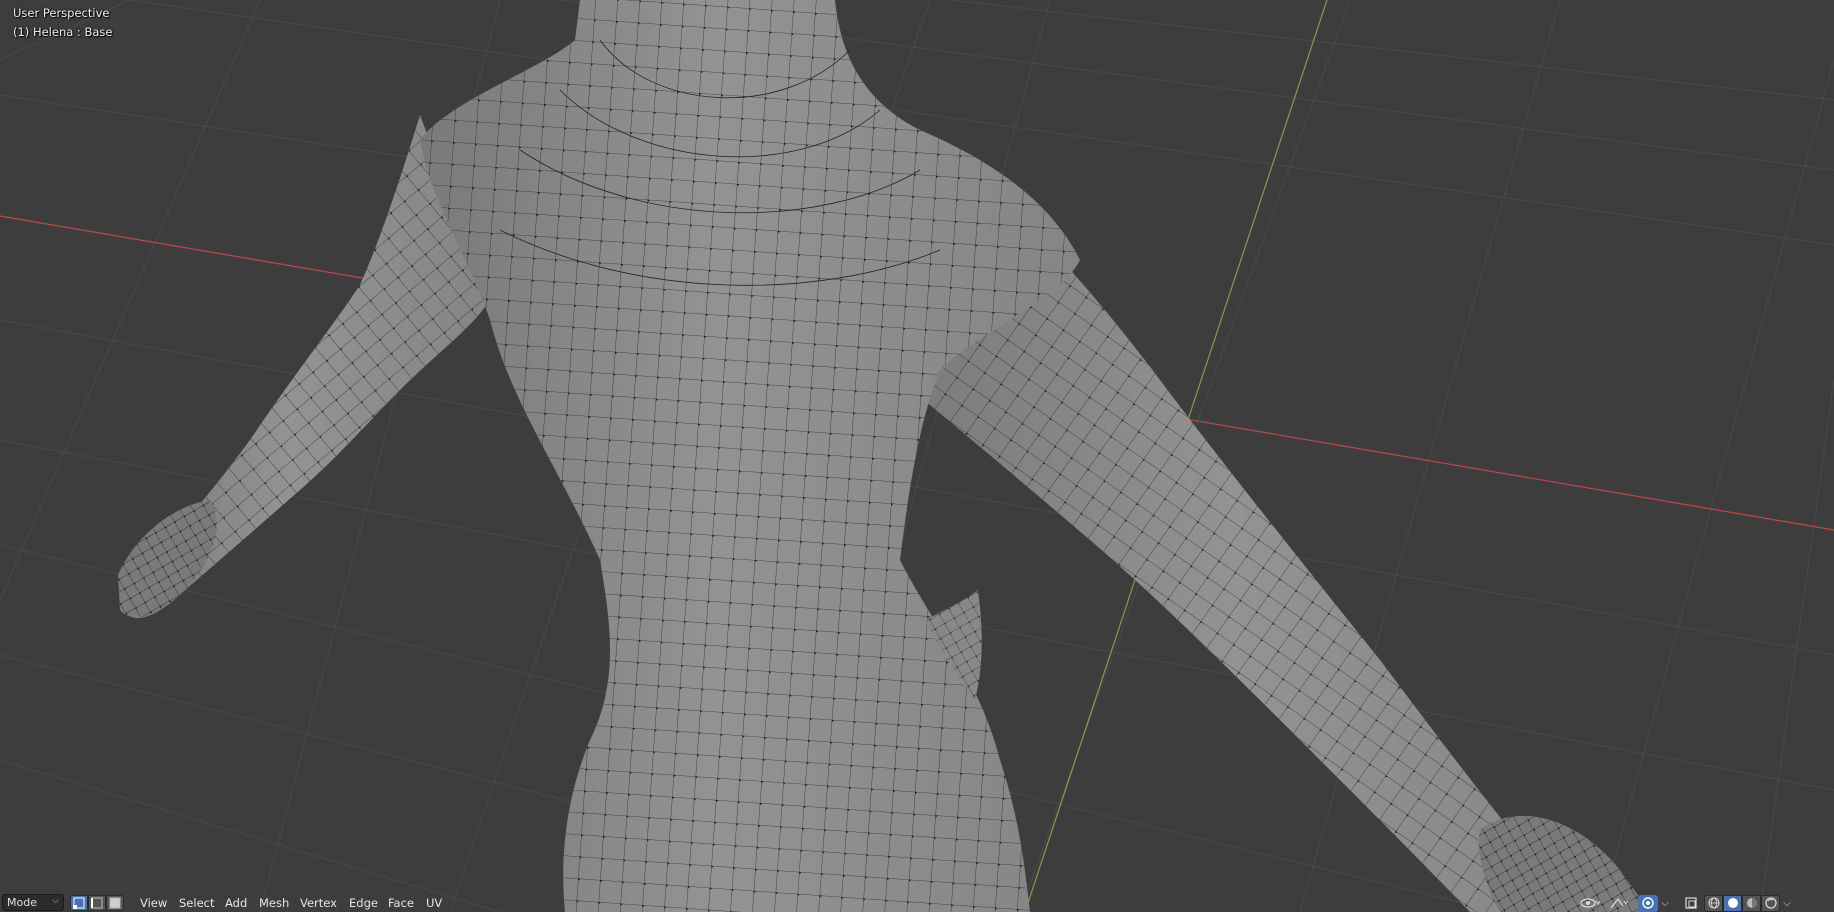 The width and height of the screenshot is (1834, 912). I want to click on wireframe-shading-button, so click(1713, 903).